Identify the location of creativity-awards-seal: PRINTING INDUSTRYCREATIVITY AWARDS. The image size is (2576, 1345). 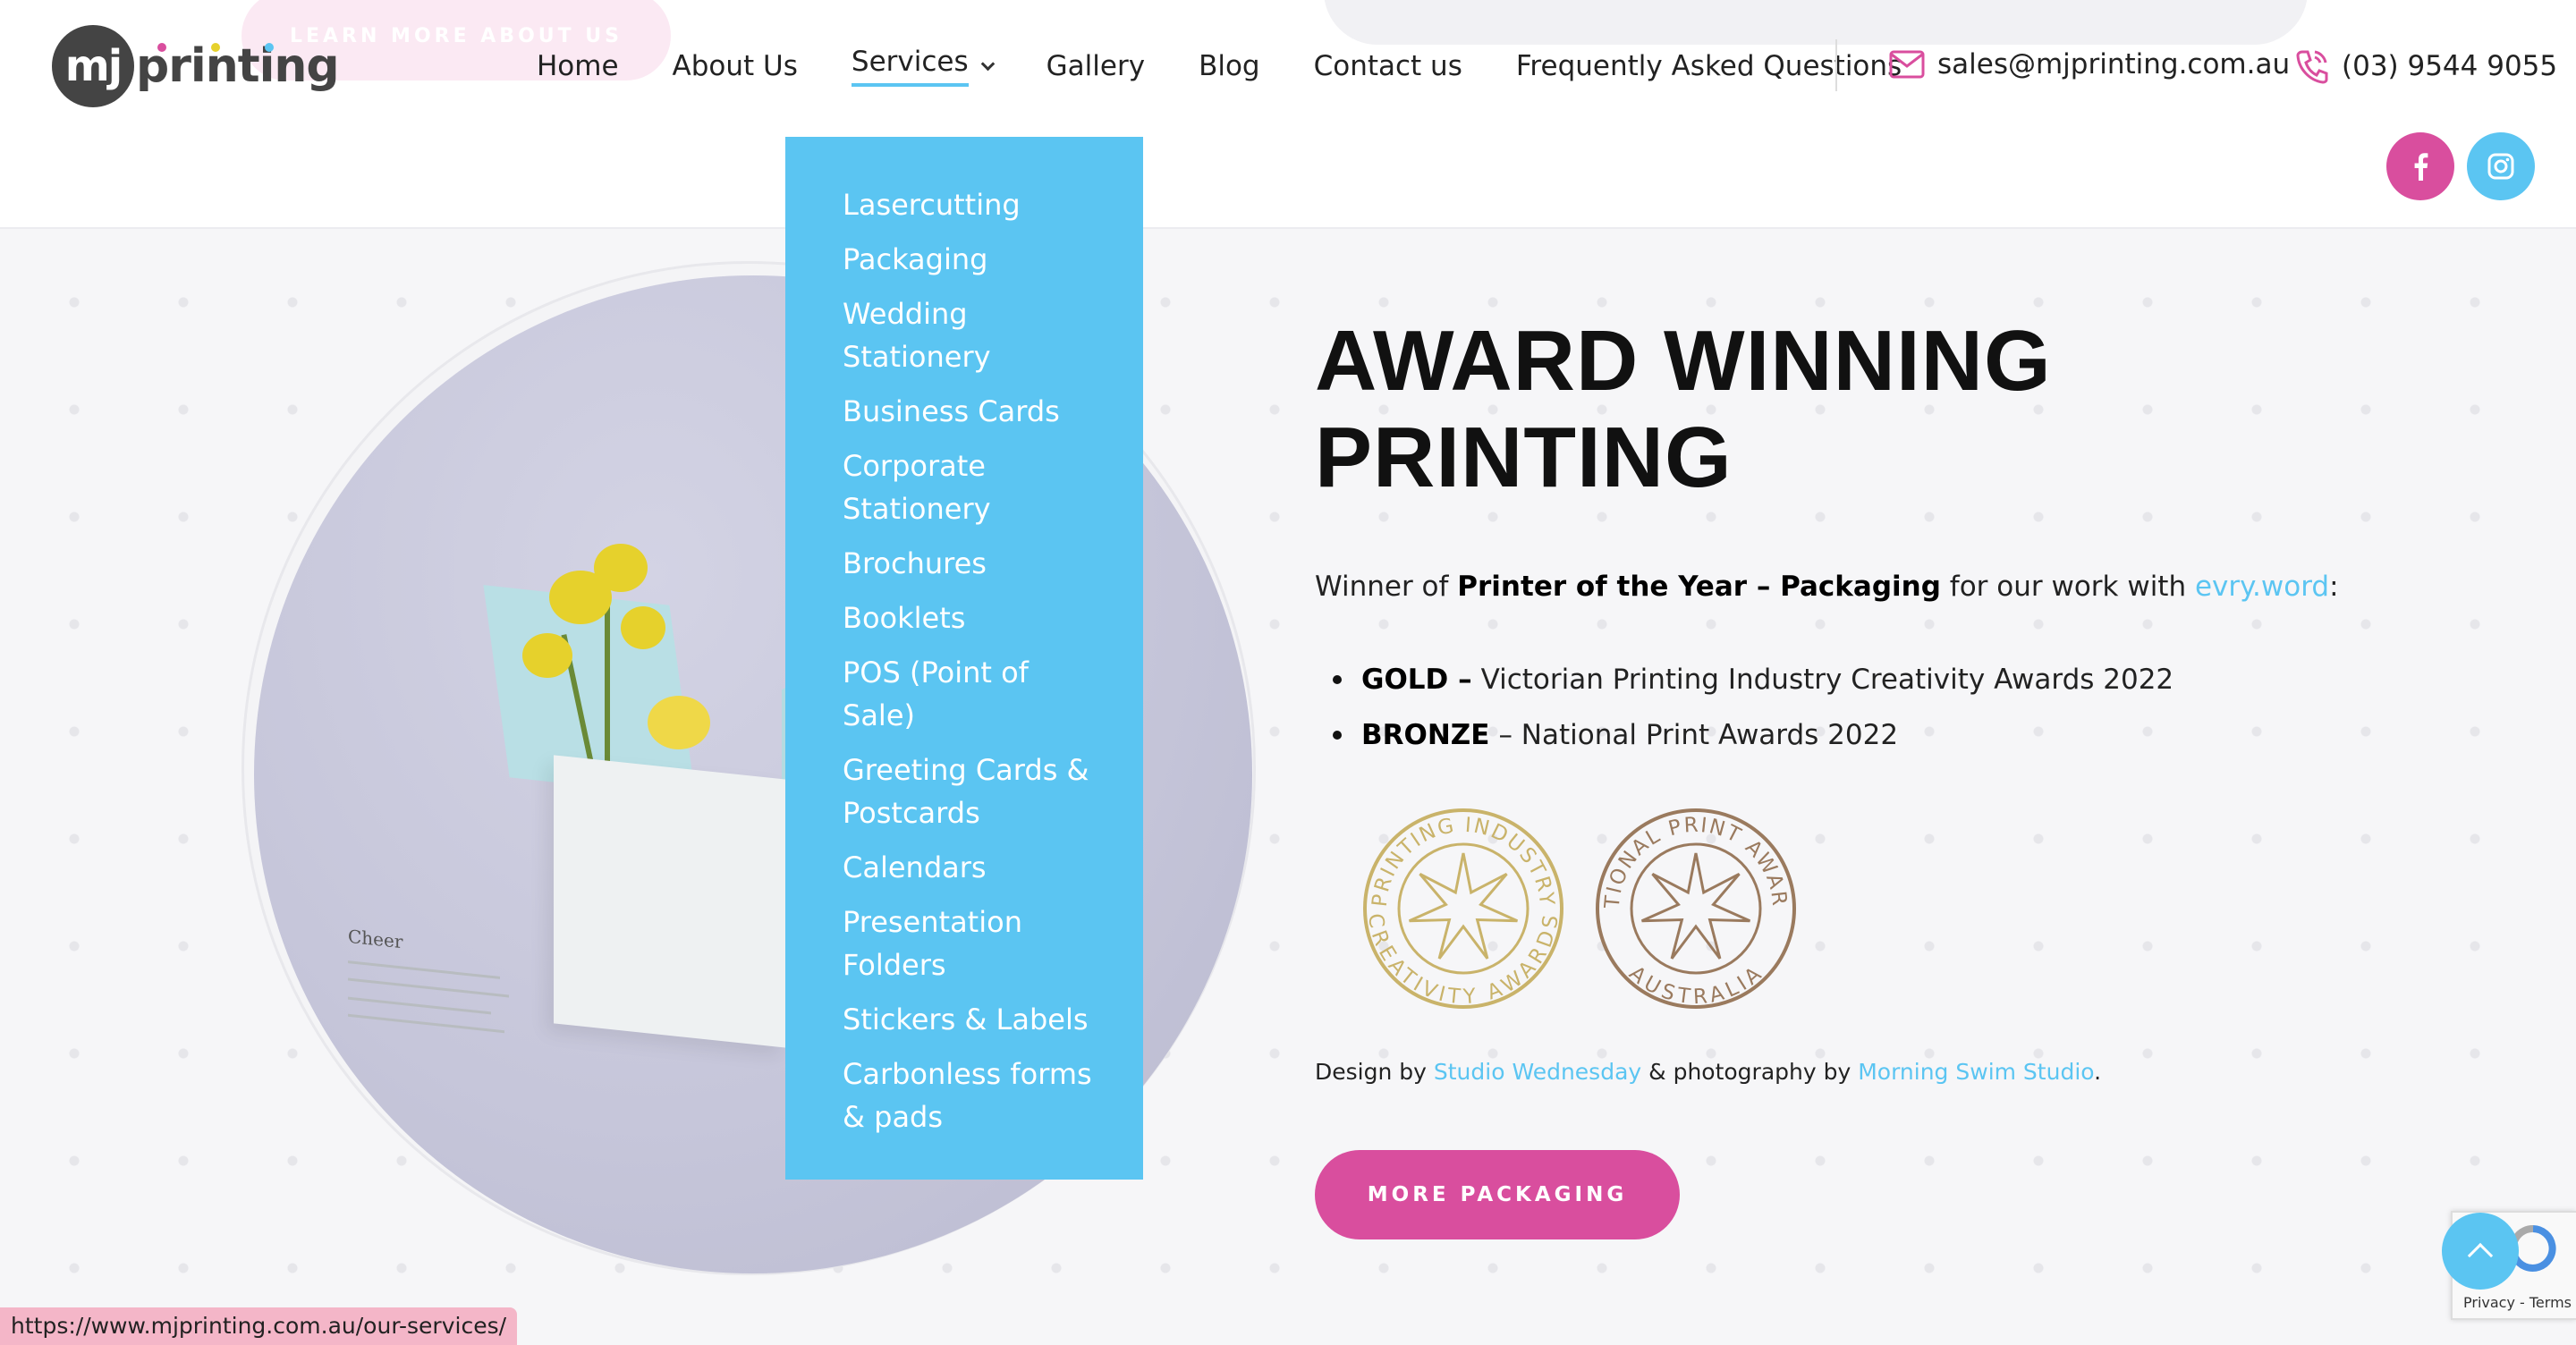
(1463, 908).